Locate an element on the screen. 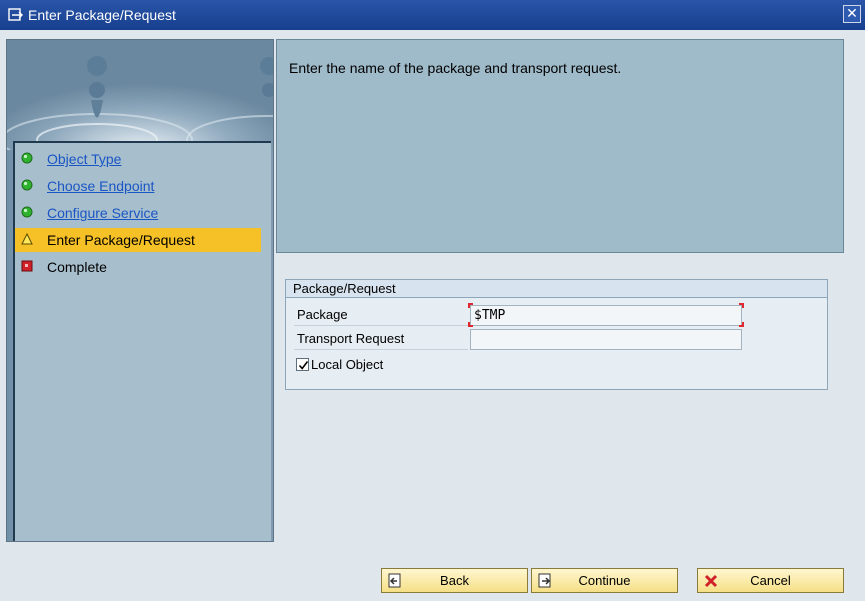 The width and height of the screenshot is (865, 601). back-label: Back is located at coordinates (454, 580).